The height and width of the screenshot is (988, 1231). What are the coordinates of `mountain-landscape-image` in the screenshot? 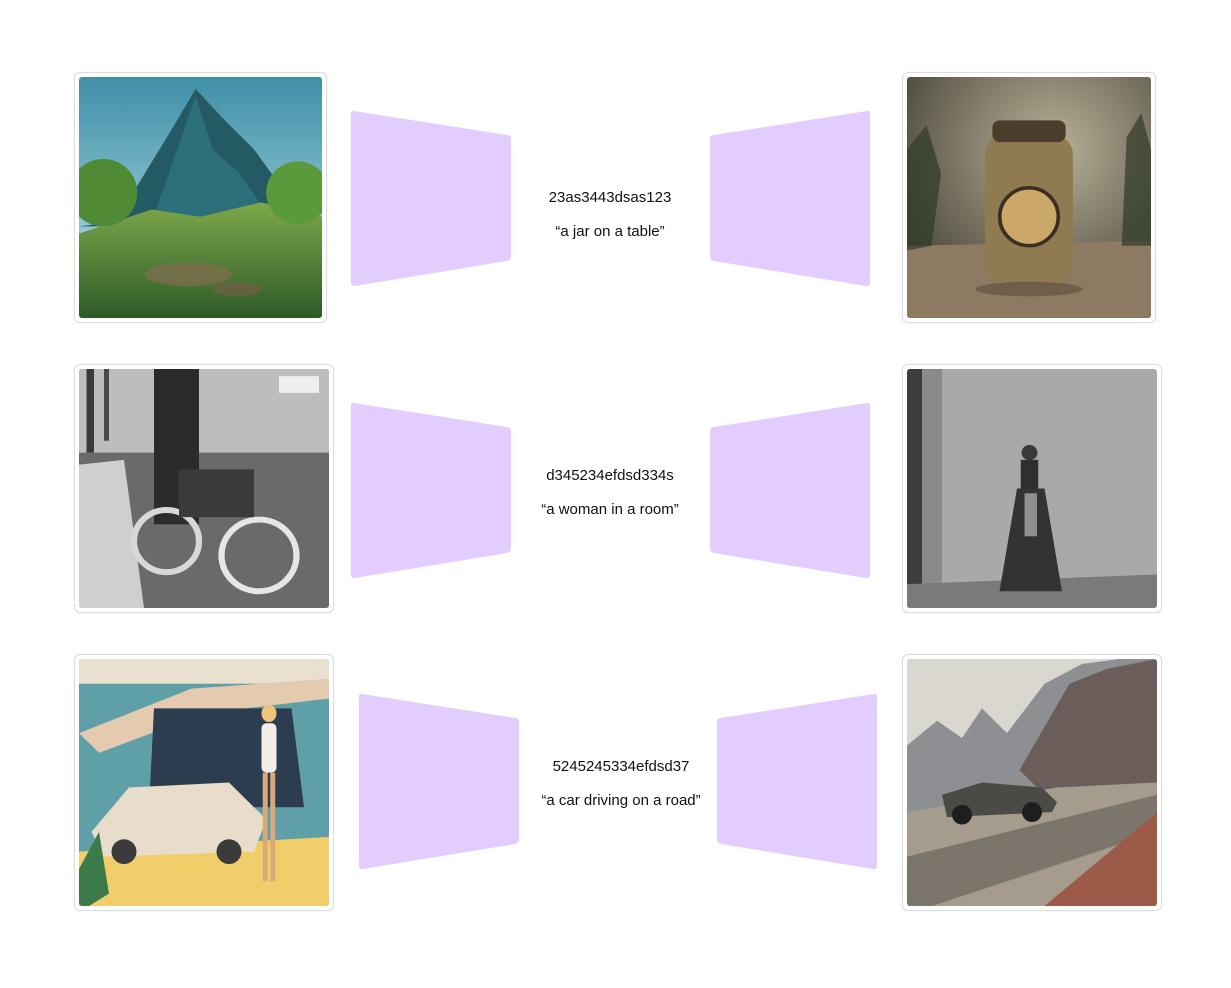 It's located at (200, 197).